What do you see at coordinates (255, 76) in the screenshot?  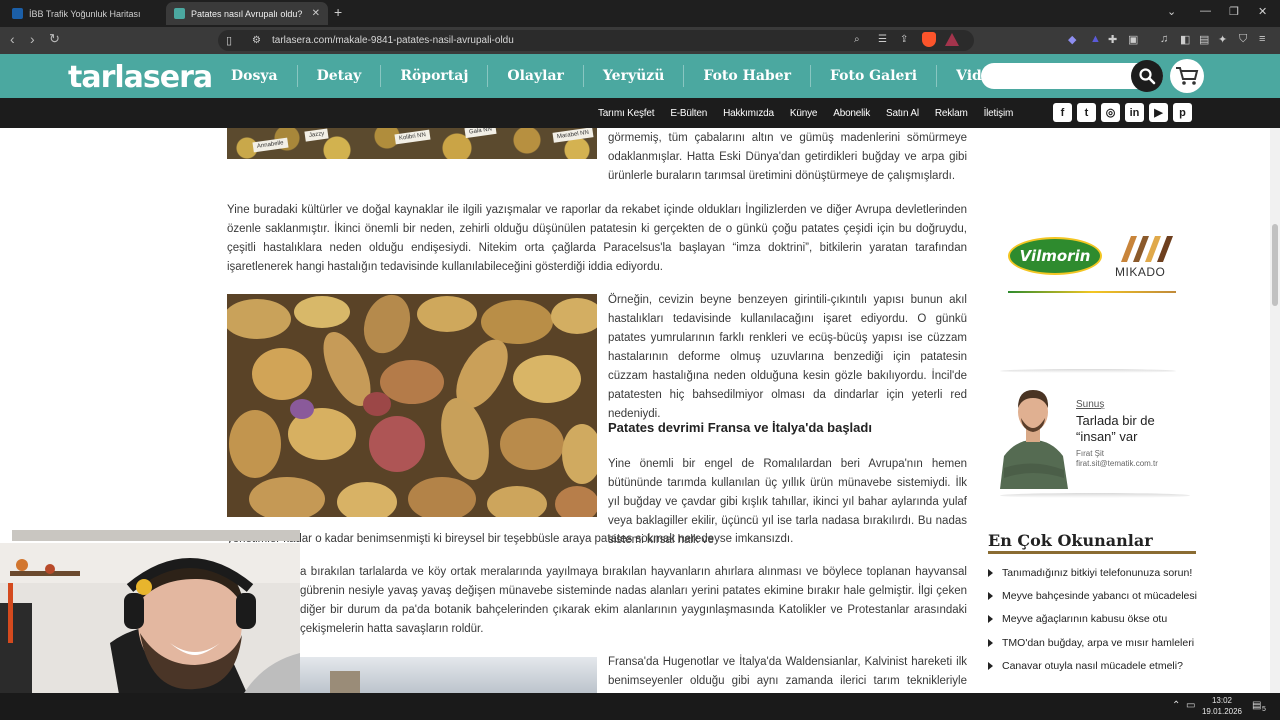 I see `nav-item-dosya: Dosya` at bounding box center [255, 76].